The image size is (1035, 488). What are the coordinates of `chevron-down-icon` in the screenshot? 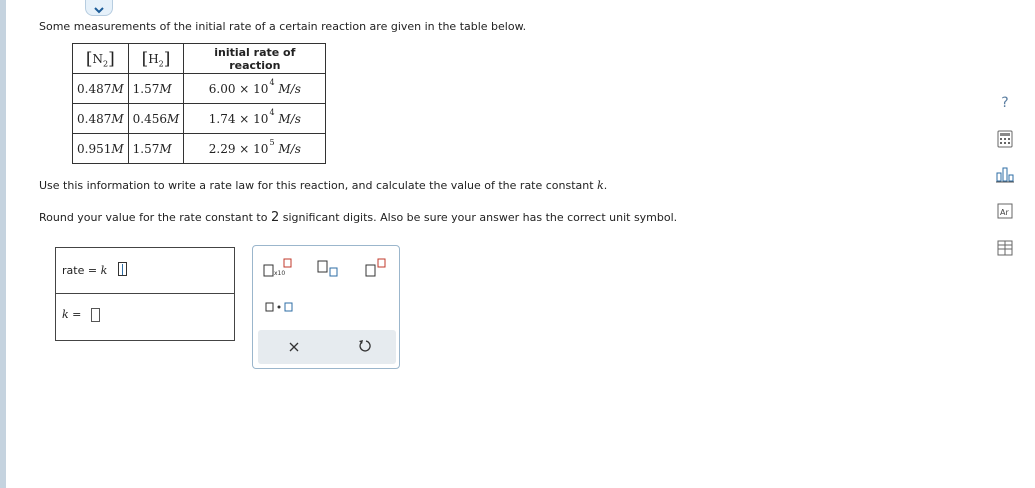 It's located at (99, 10).